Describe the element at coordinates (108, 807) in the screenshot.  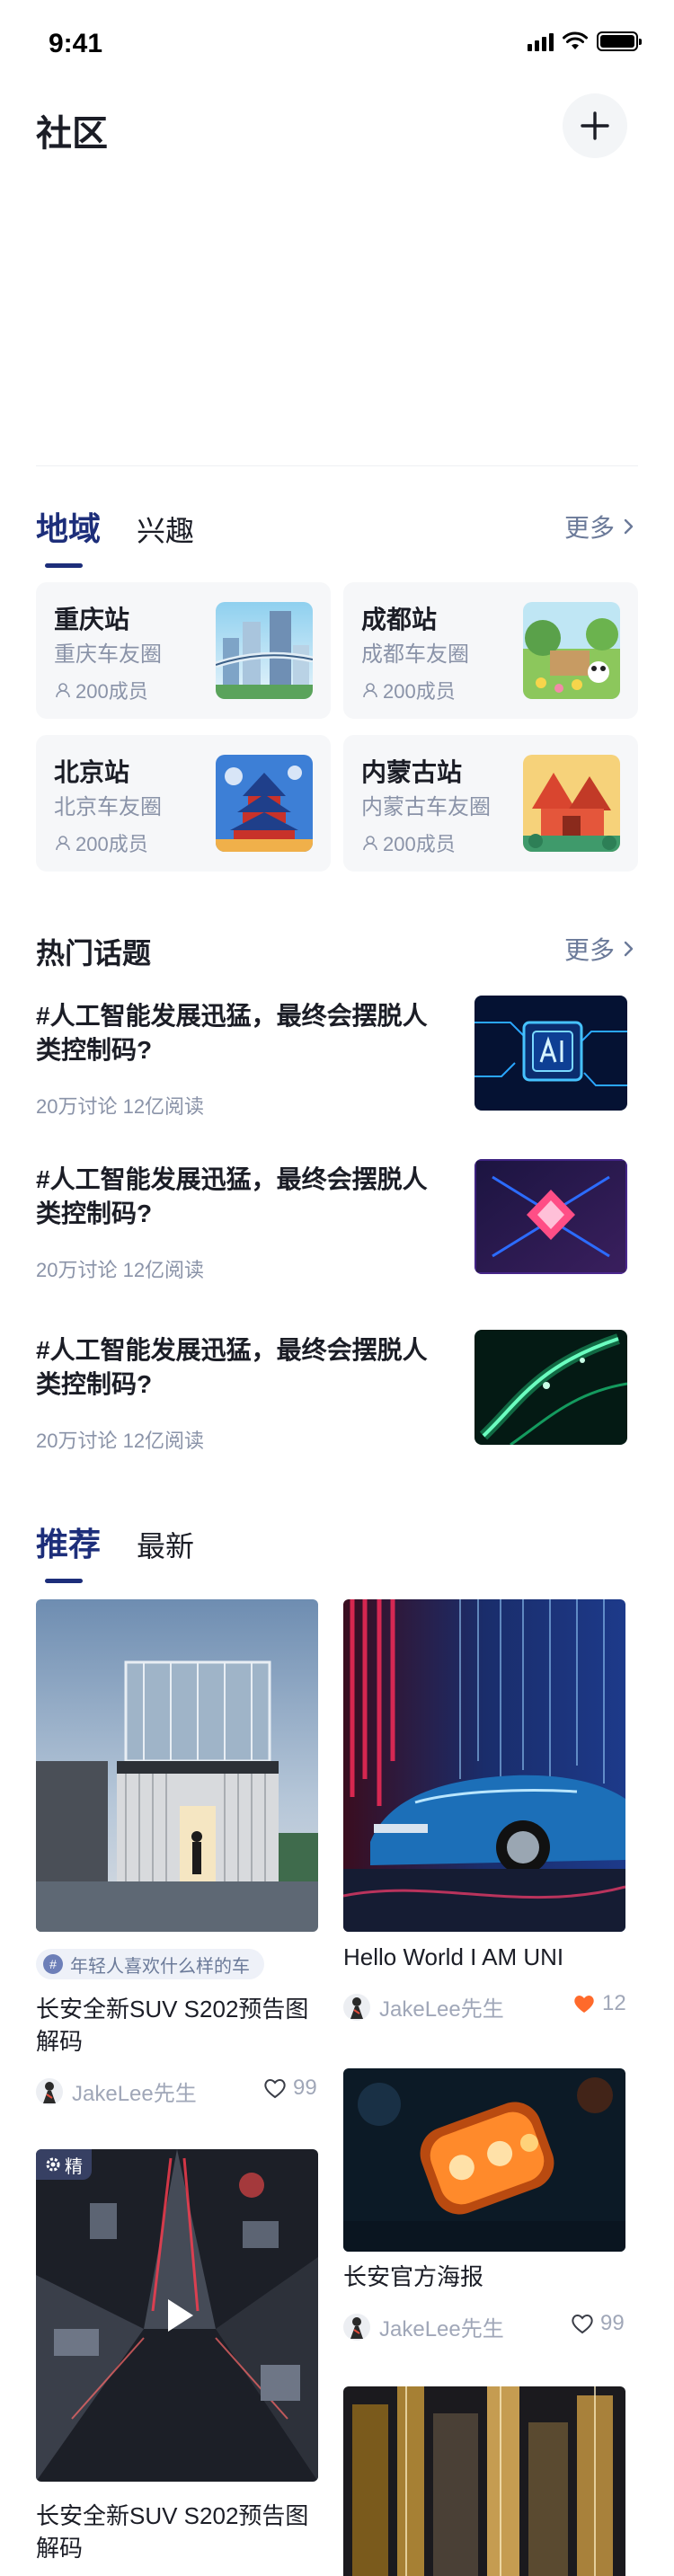
I see `region-sub: 北京车友圈` at that location.